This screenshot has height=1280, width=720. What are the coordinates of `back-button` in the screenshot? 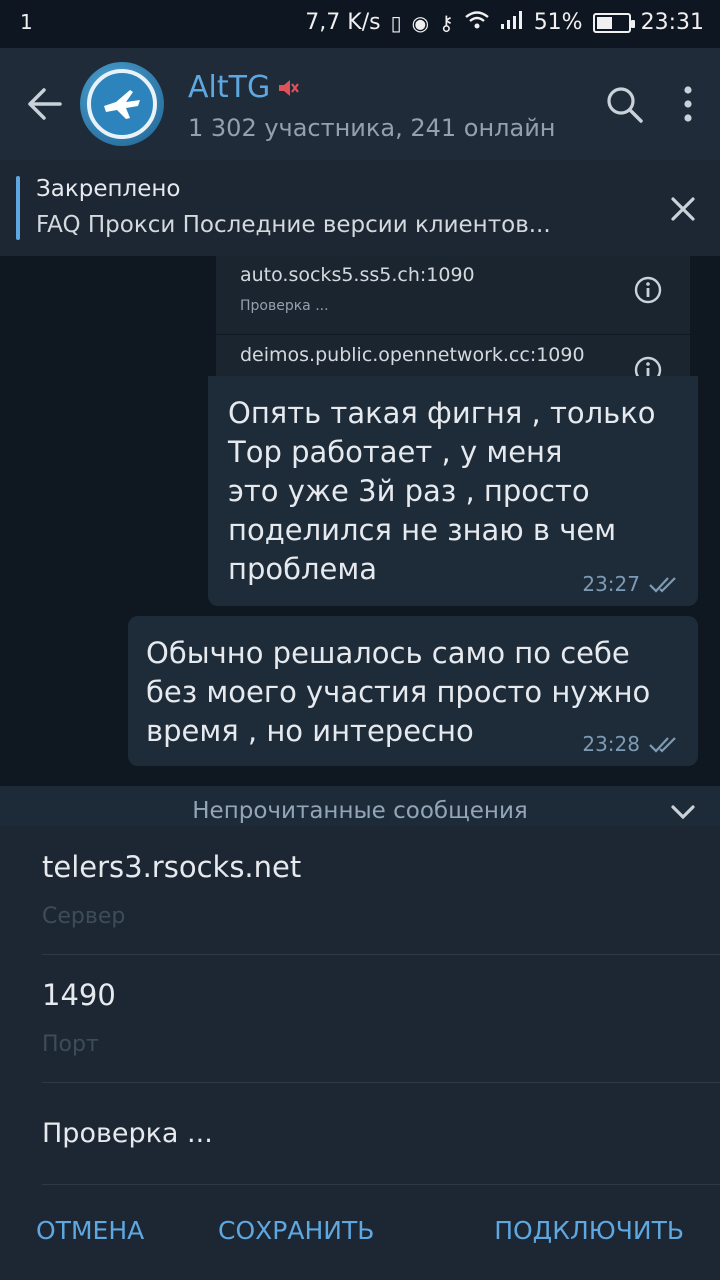 It's located at (44, 104).